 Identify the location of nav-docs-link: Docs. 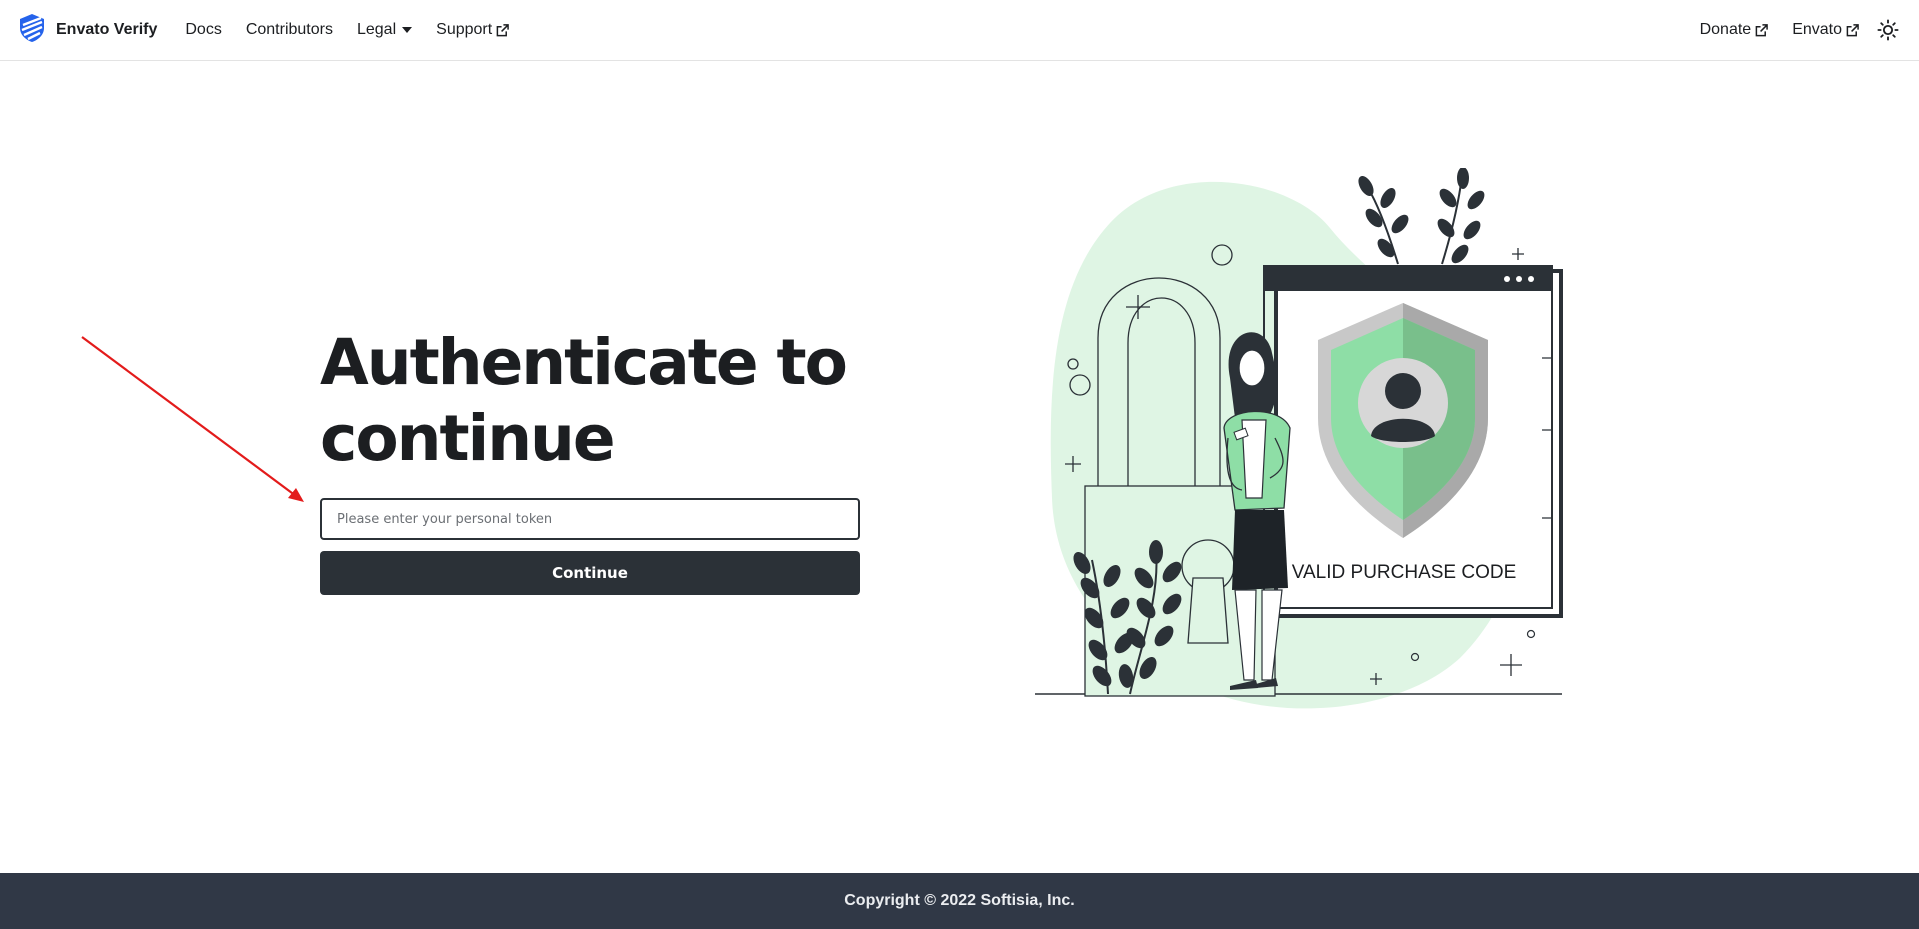
(203, 30).